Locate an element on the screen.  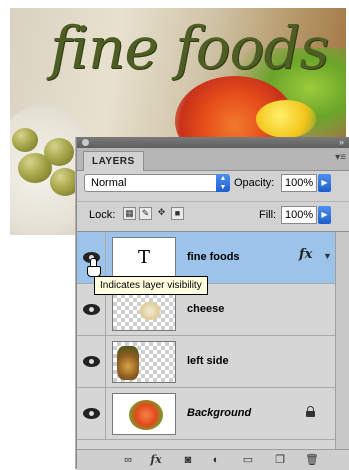
layer-name: cheese is located at coordinates (205, 309).